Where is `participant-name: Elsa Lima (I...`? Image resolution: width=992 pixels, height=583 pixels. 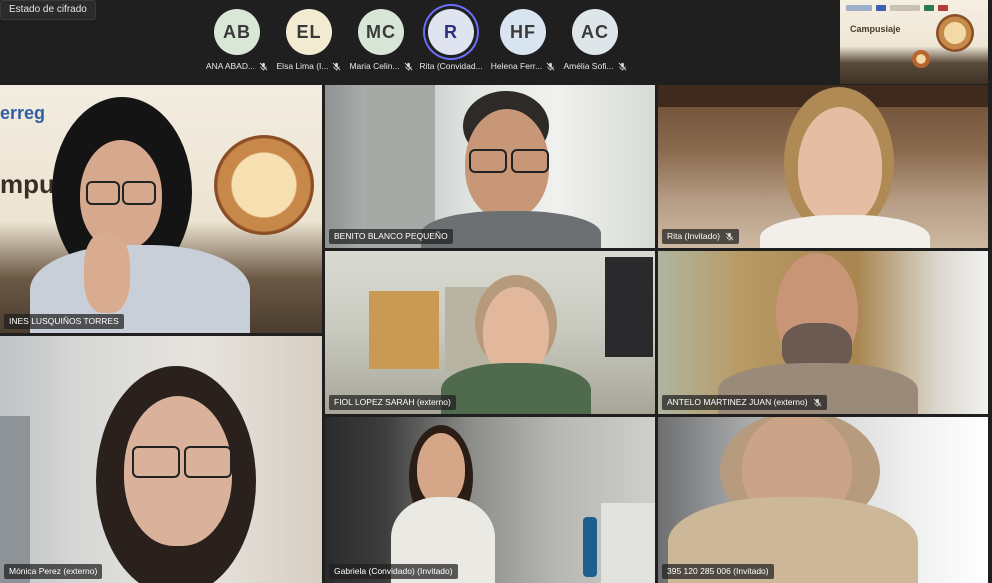 participant-name: Elsa Lima (I... is located at coordinates (302, 66).